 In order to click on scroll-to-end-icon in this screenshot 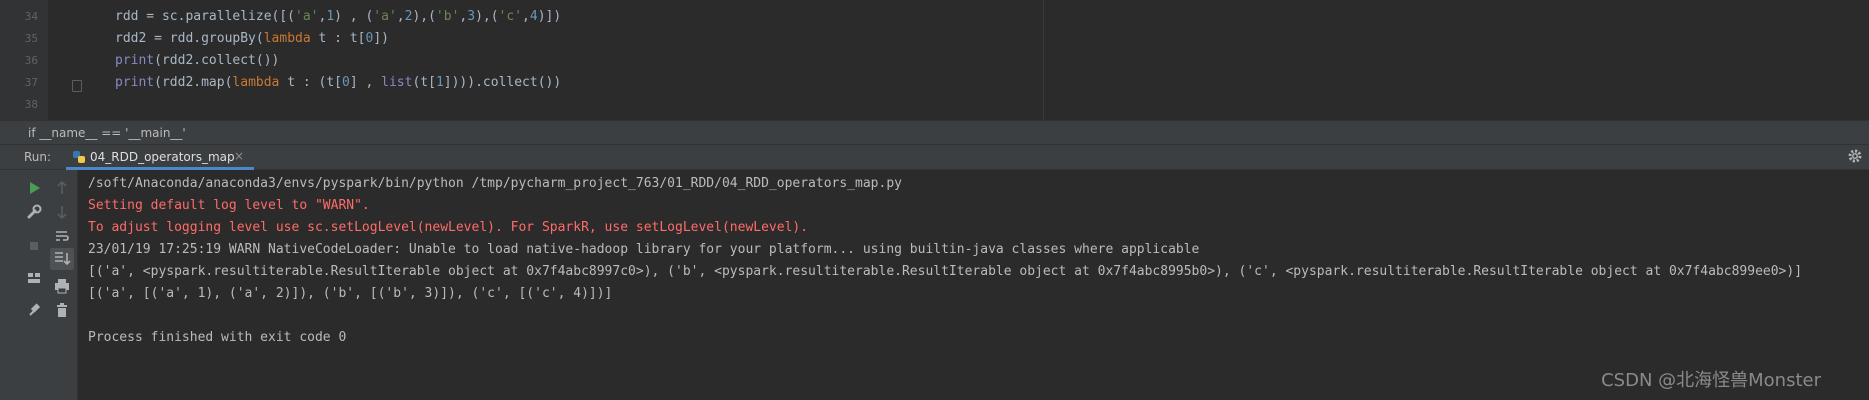, I will do `click(62, 259)`.